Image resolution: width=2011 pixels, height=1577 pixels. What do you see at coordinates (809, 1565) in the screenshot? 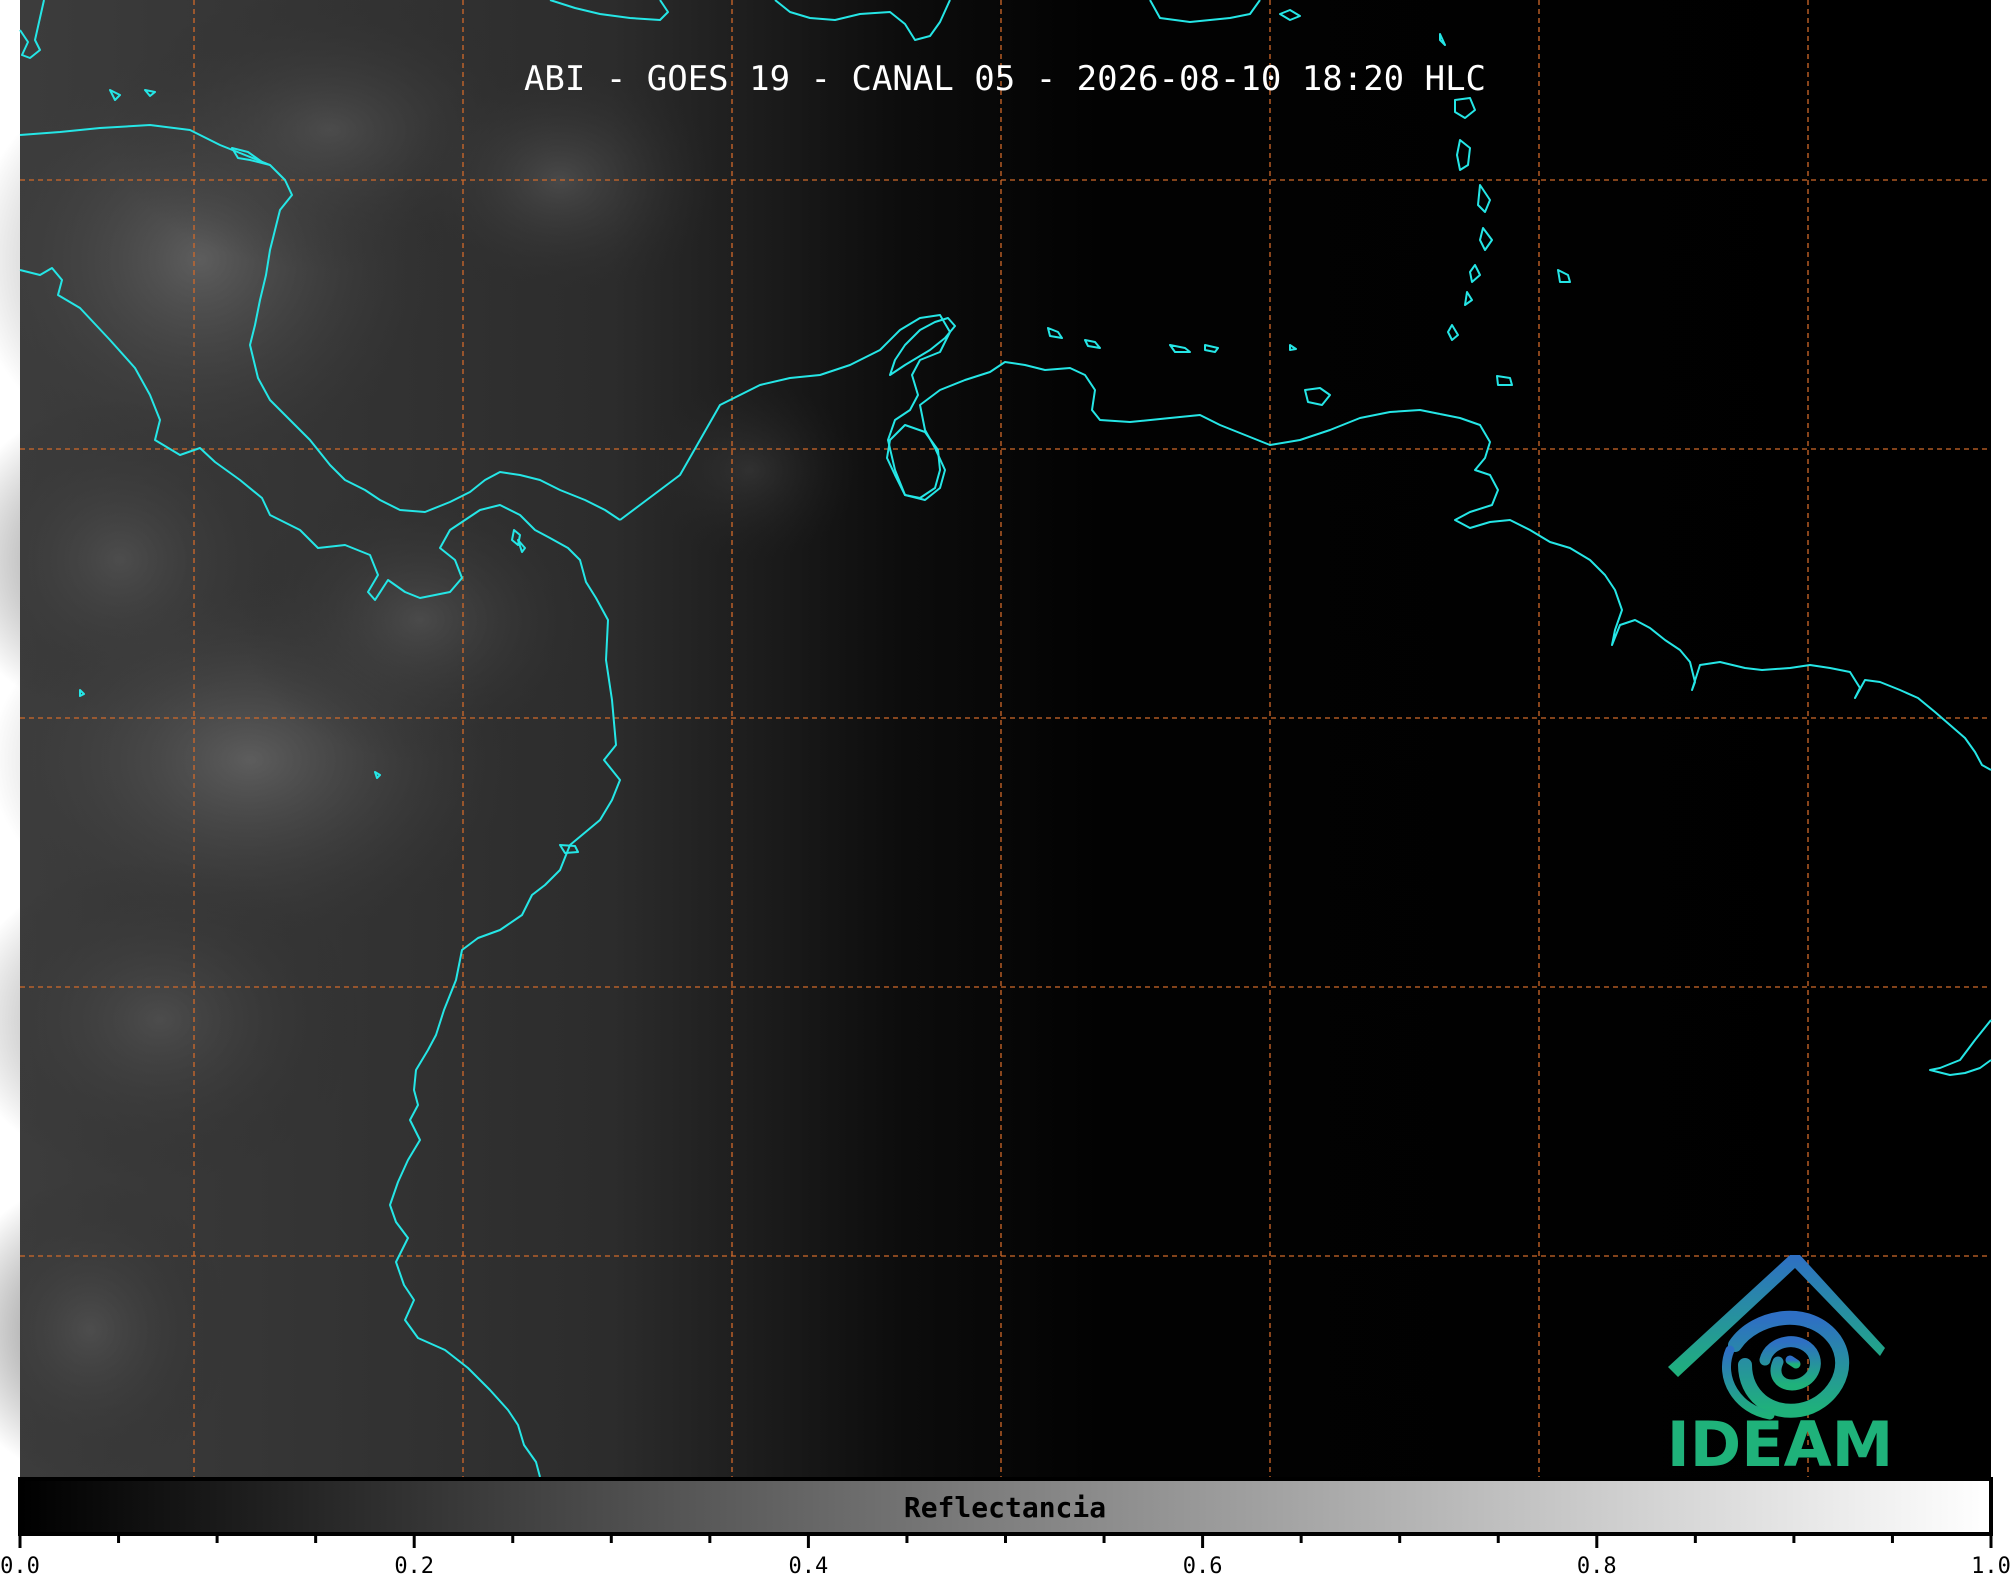
I see `colorbar-tick-label: 0.4` at bounding box center [809, 1565].